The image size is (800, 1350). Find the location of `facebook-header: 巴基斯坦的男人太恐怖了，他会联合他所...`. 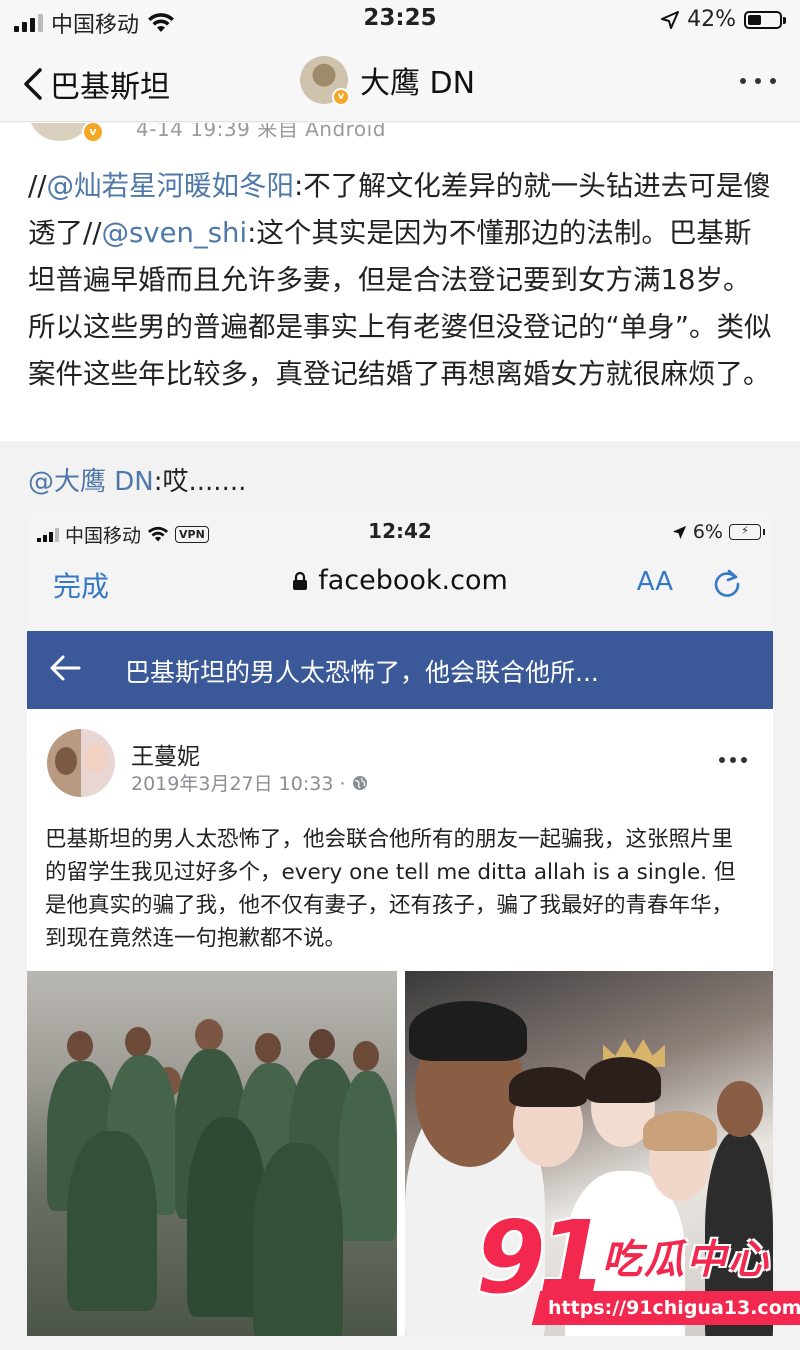

facebook-header: 巴基斯坦的男人太恐怖了，他会联合他所... is located at coordinates (400, 670).